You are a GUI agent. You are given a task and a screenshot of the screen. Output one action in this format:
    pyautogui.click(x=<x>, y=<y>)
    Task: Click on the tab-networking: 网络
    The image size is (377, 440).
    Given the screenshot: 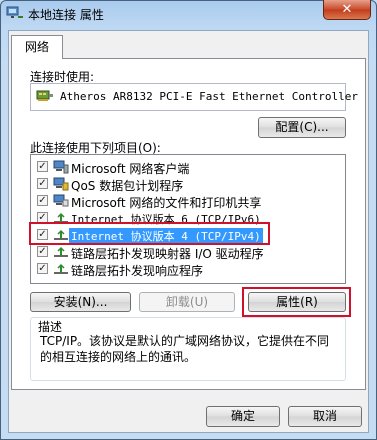 What is the action you would take?
    pyautogui.click(x=37, y=47)
    